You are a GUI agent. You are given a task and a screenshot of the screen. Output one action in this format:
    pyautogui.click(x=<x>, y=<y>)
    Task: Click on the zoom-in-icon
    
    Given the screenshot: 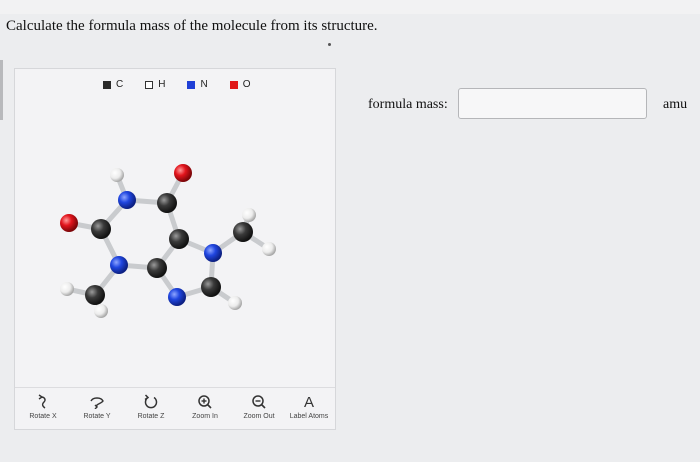 What is the action you would take?
    pyautogui.click(x=205, y=402)
    